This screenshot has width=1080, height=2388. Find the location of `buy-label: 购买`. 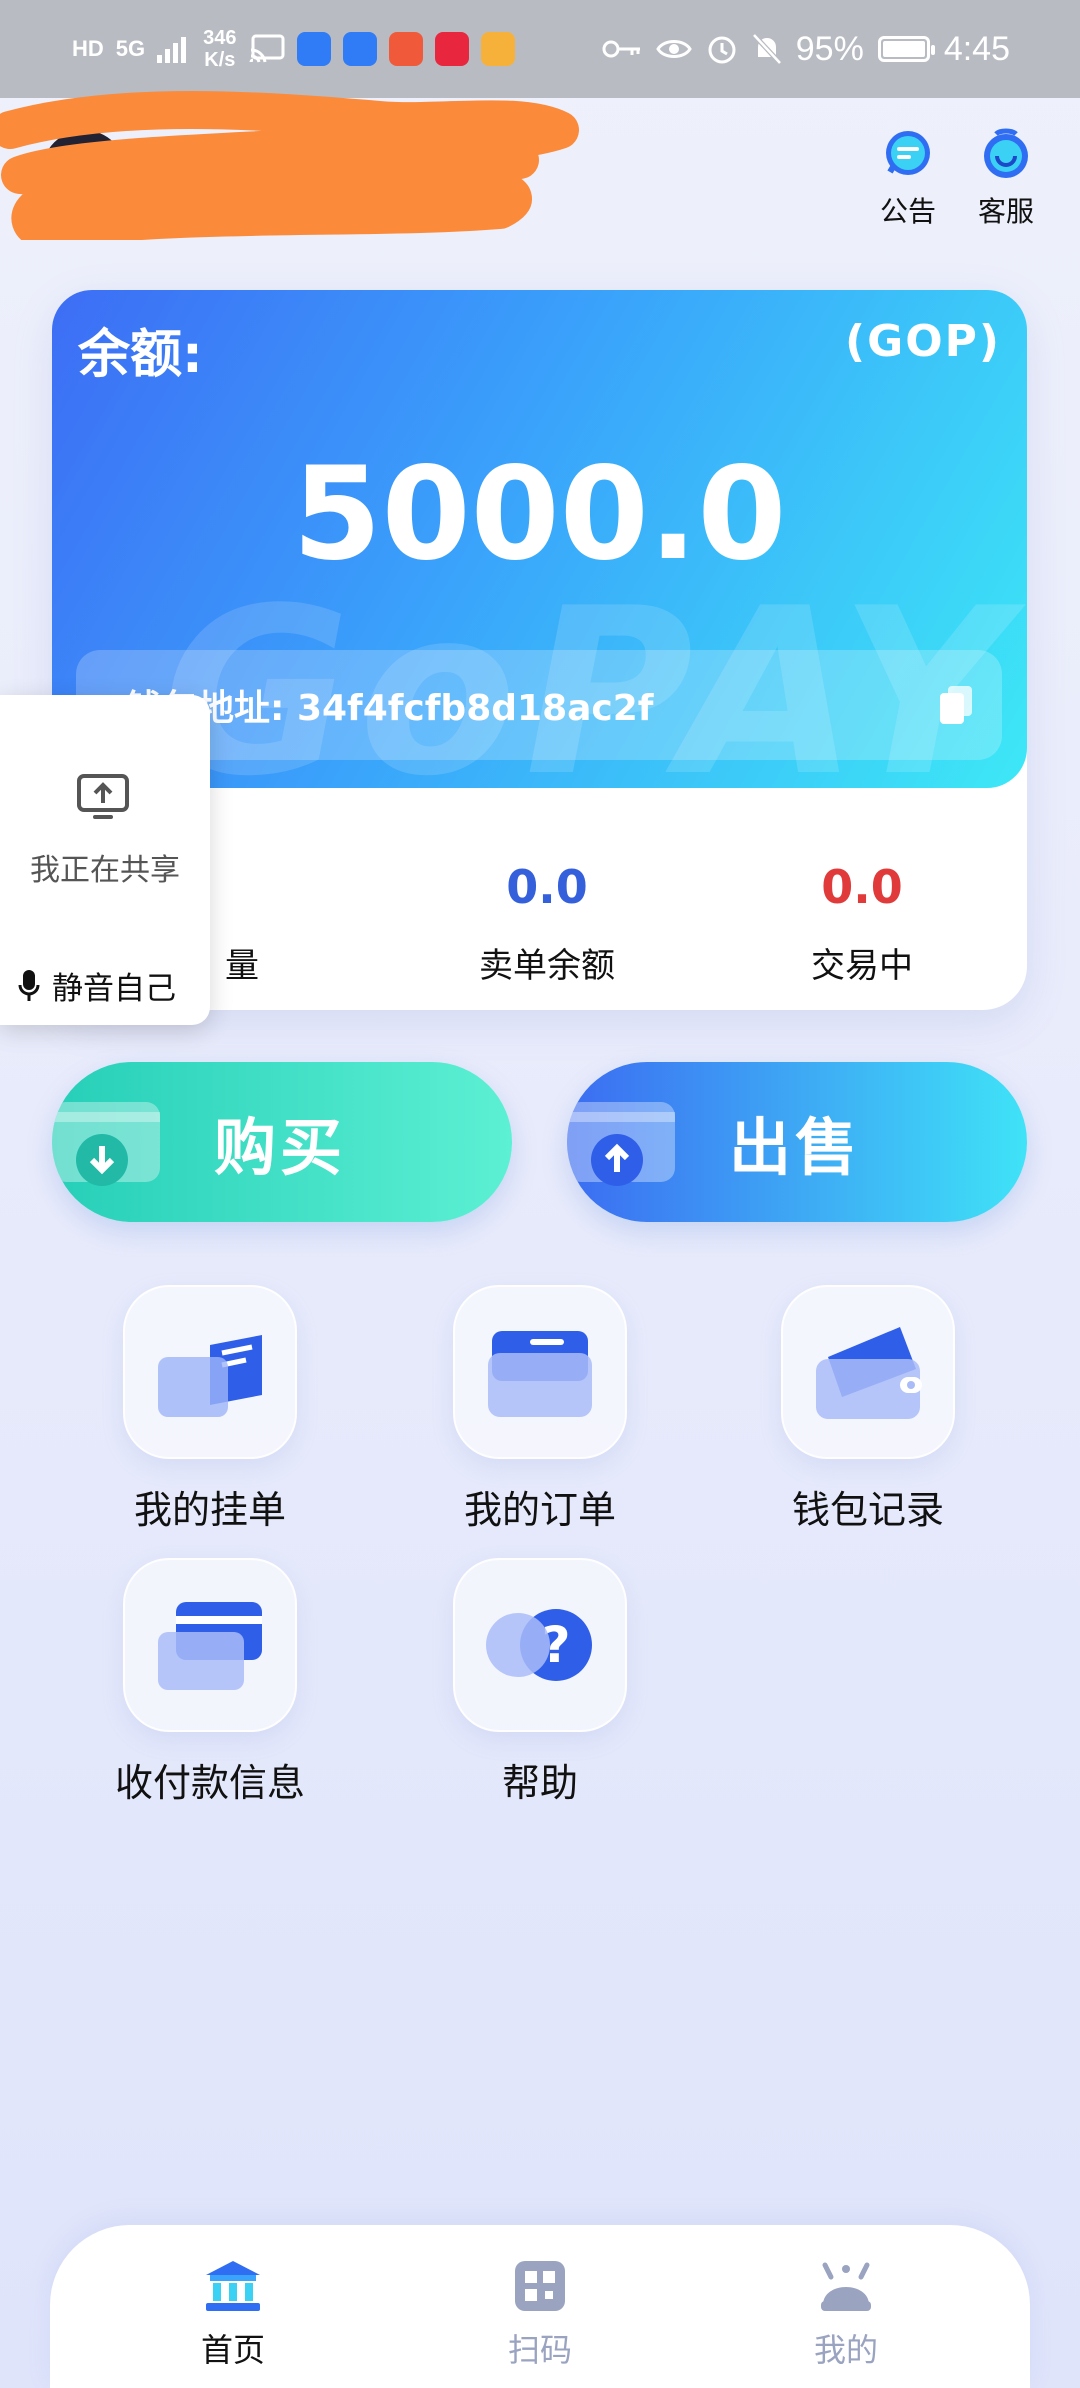

buy-label: 购买 is located at coordinates (280, 1147).